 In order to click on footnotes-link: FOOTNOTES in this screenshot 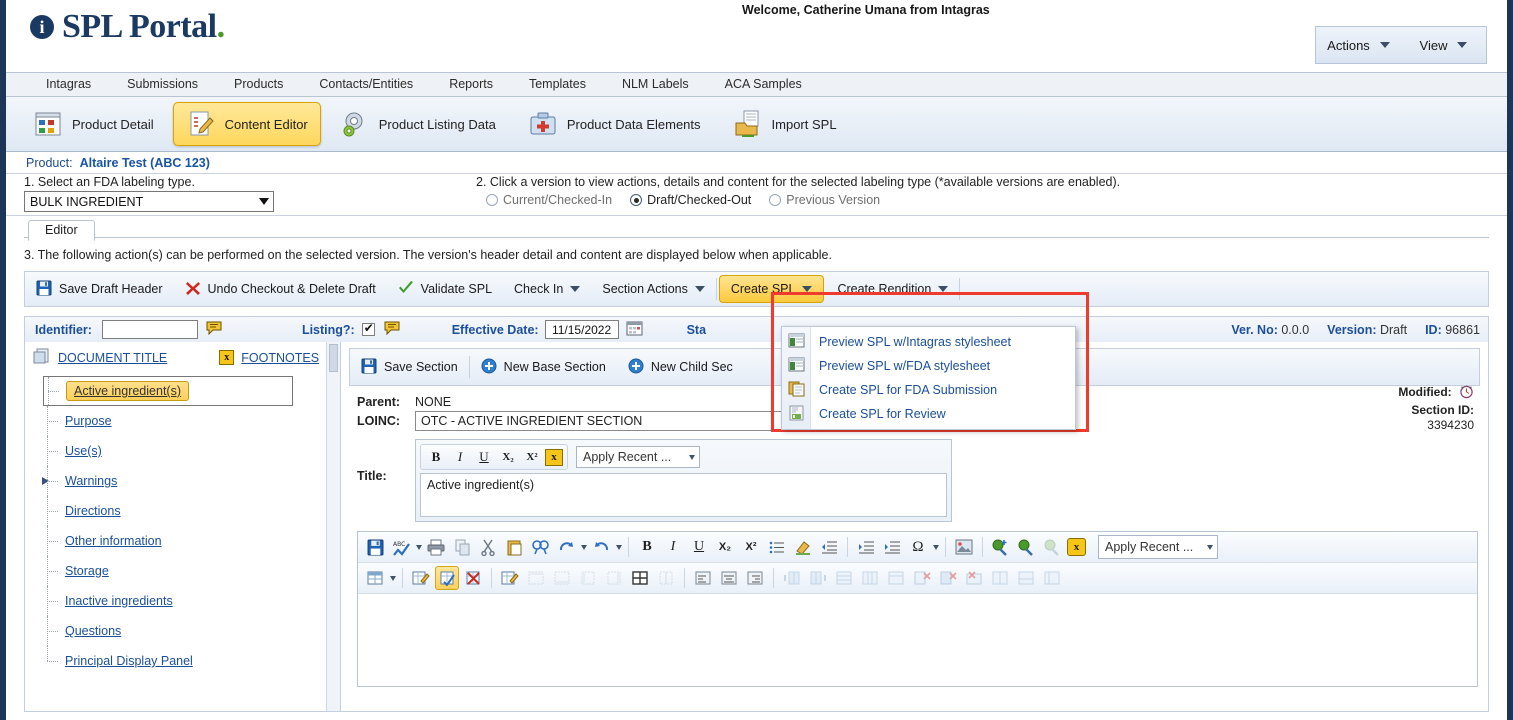, I will do `click(280, 358)`.